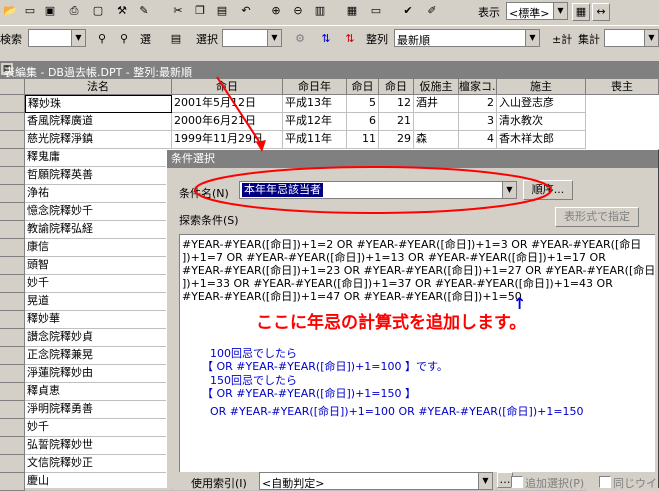 This screenshot has width=659, height=491. I want to click on annotation-arrow-line, so click(239, 111).